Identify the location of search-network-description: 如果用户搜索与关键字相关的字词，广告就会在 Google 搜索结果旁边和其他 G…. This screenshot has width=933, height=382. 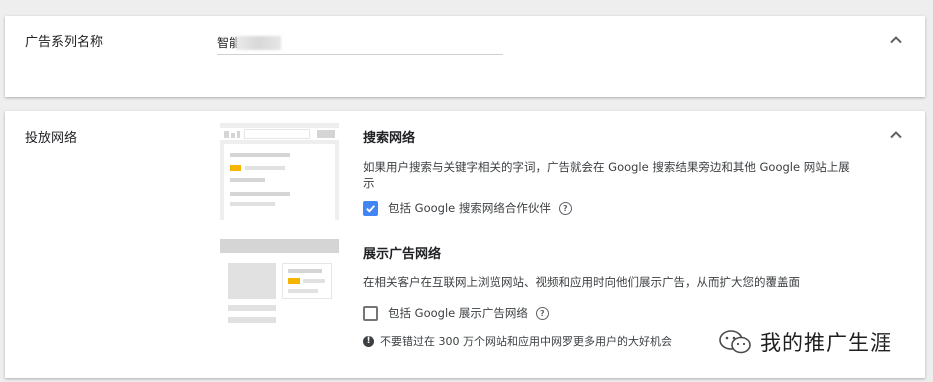
(606, 175).